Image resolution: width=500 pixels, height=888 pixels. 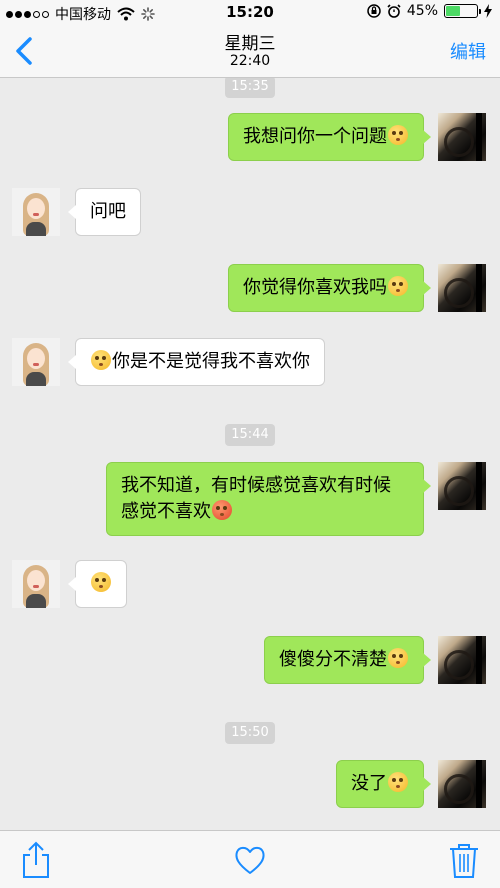 I want to click on battery-icon, so click(x=462, y=11).